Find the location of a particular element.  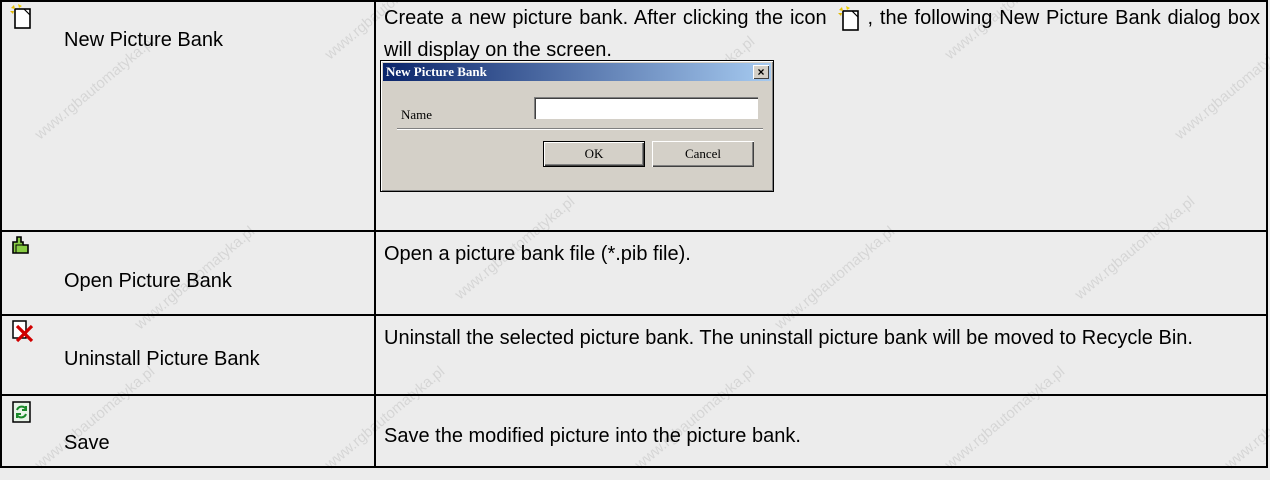

row-label: New Picture Bank is located at coordinates (143, 40).